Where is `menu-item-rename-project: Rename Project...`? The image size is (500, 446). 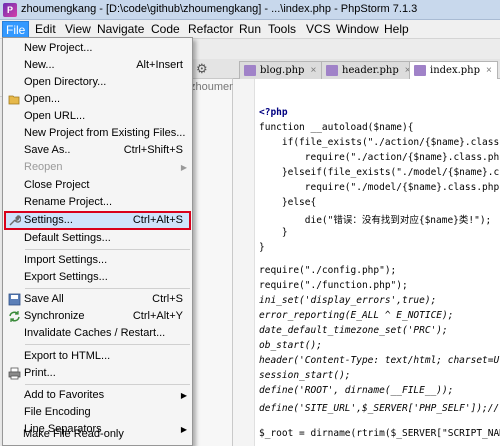
menu-item-rename-project: Rename Project... is located at coordinates (97, 202).